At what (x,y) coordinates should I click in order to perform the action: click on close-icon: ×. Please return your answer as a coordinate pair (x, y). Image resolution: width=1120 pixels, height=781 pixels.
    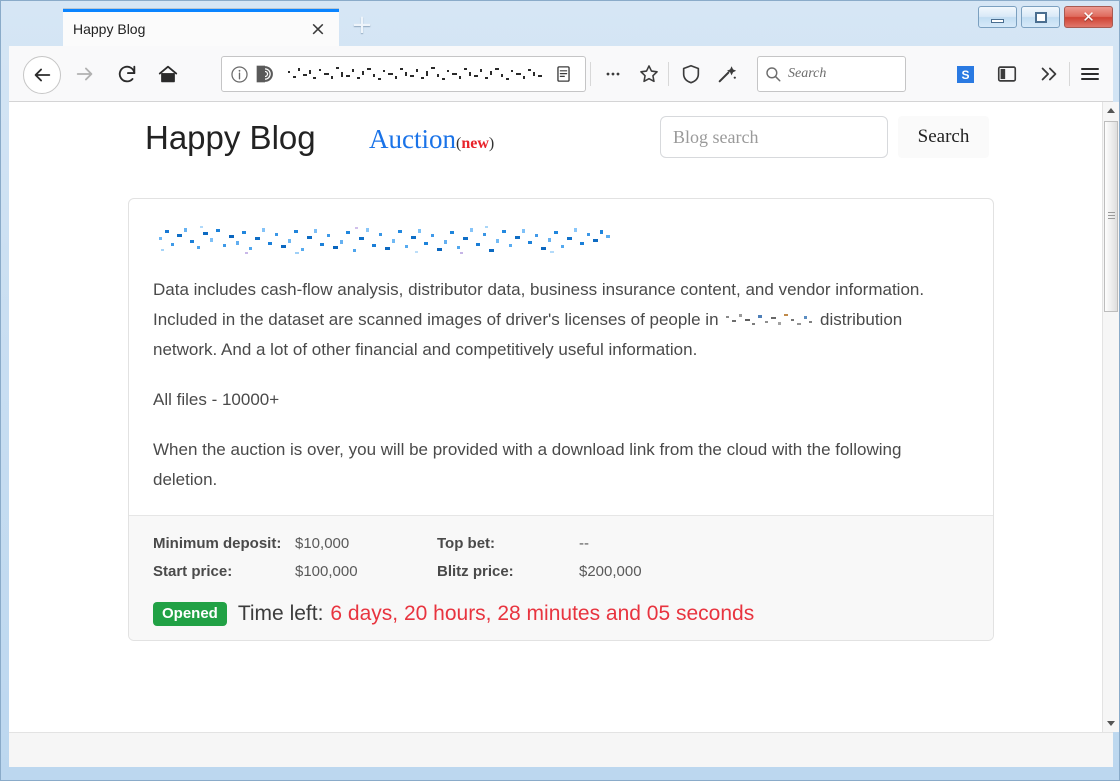
    Looking at the image, I should click on (318, 29).